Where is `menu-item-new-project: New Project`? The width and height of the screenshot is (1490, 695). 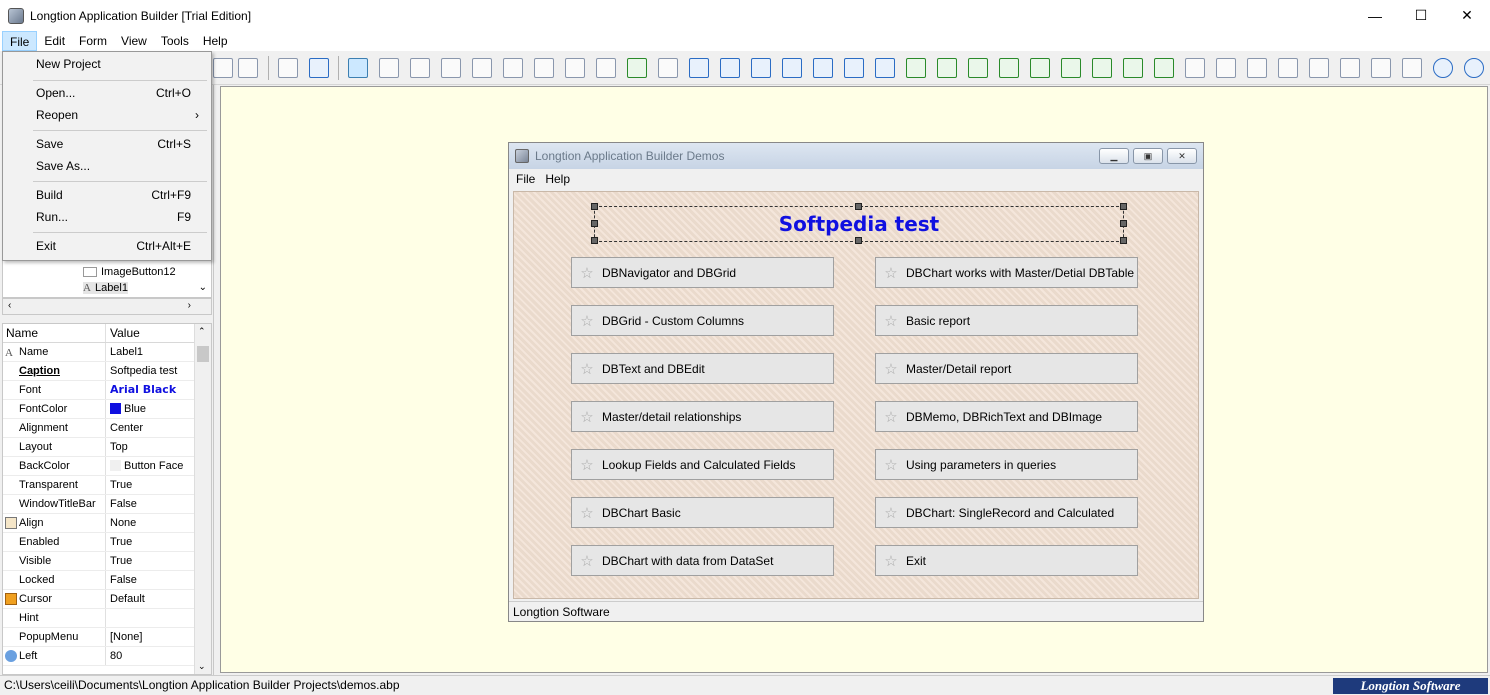 menu-item-new-project: New Project is located at coordinates (107, 64).